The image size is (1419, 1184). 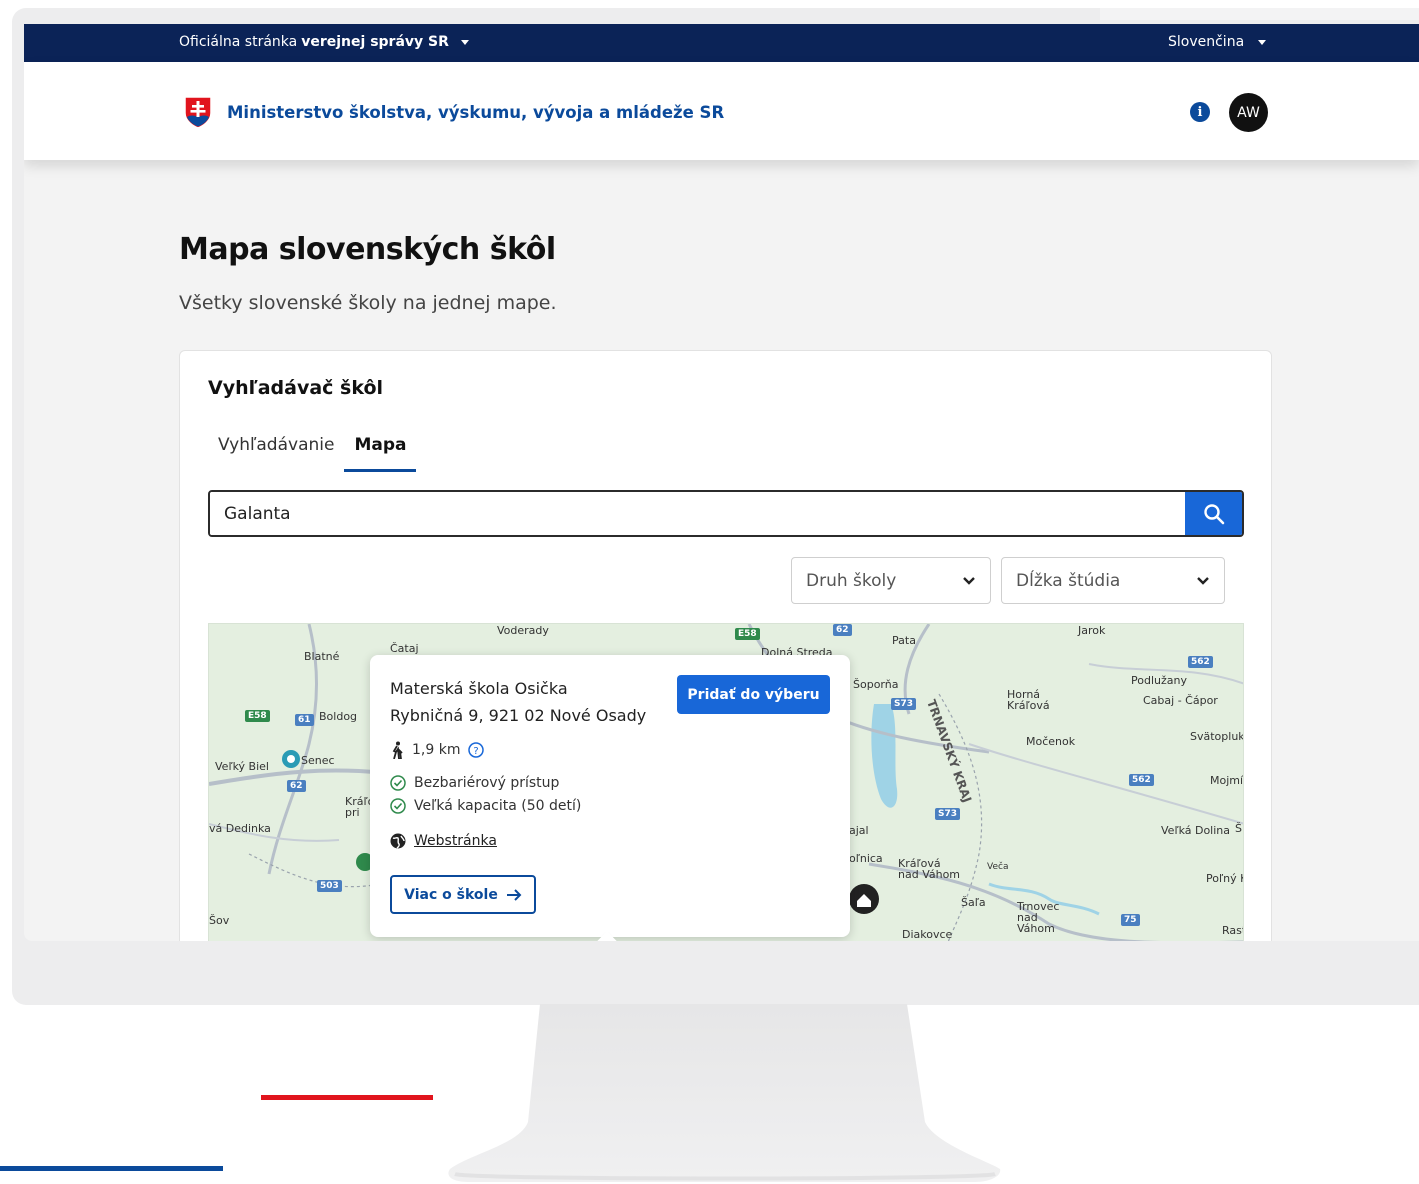 I want to click on official-site-toggle: Oficiálna stránka verejnej správy SR, so click(x=324, y=42).